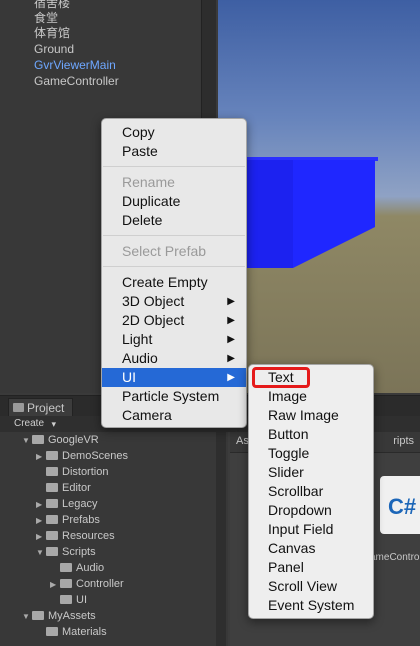 Image resolution: width=420 pixels, height=646 pixels. I want to click on hierarchy-item: 体育馆, so click(52, 33).